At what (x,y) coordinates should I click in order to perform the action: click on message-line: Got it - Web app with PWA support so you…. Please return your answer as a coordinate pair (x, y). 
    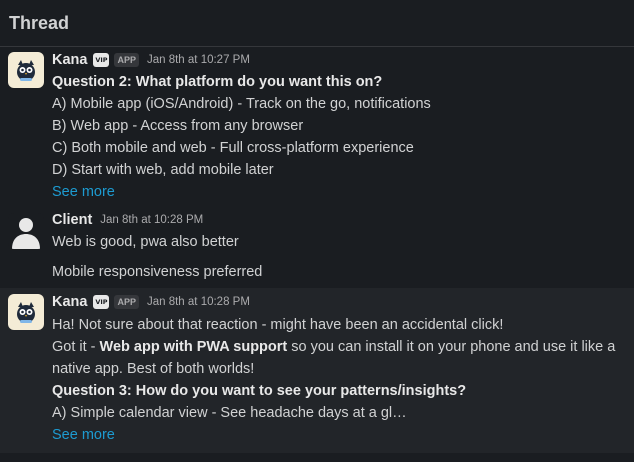
    Looking at the image, I should click on (333, 347).